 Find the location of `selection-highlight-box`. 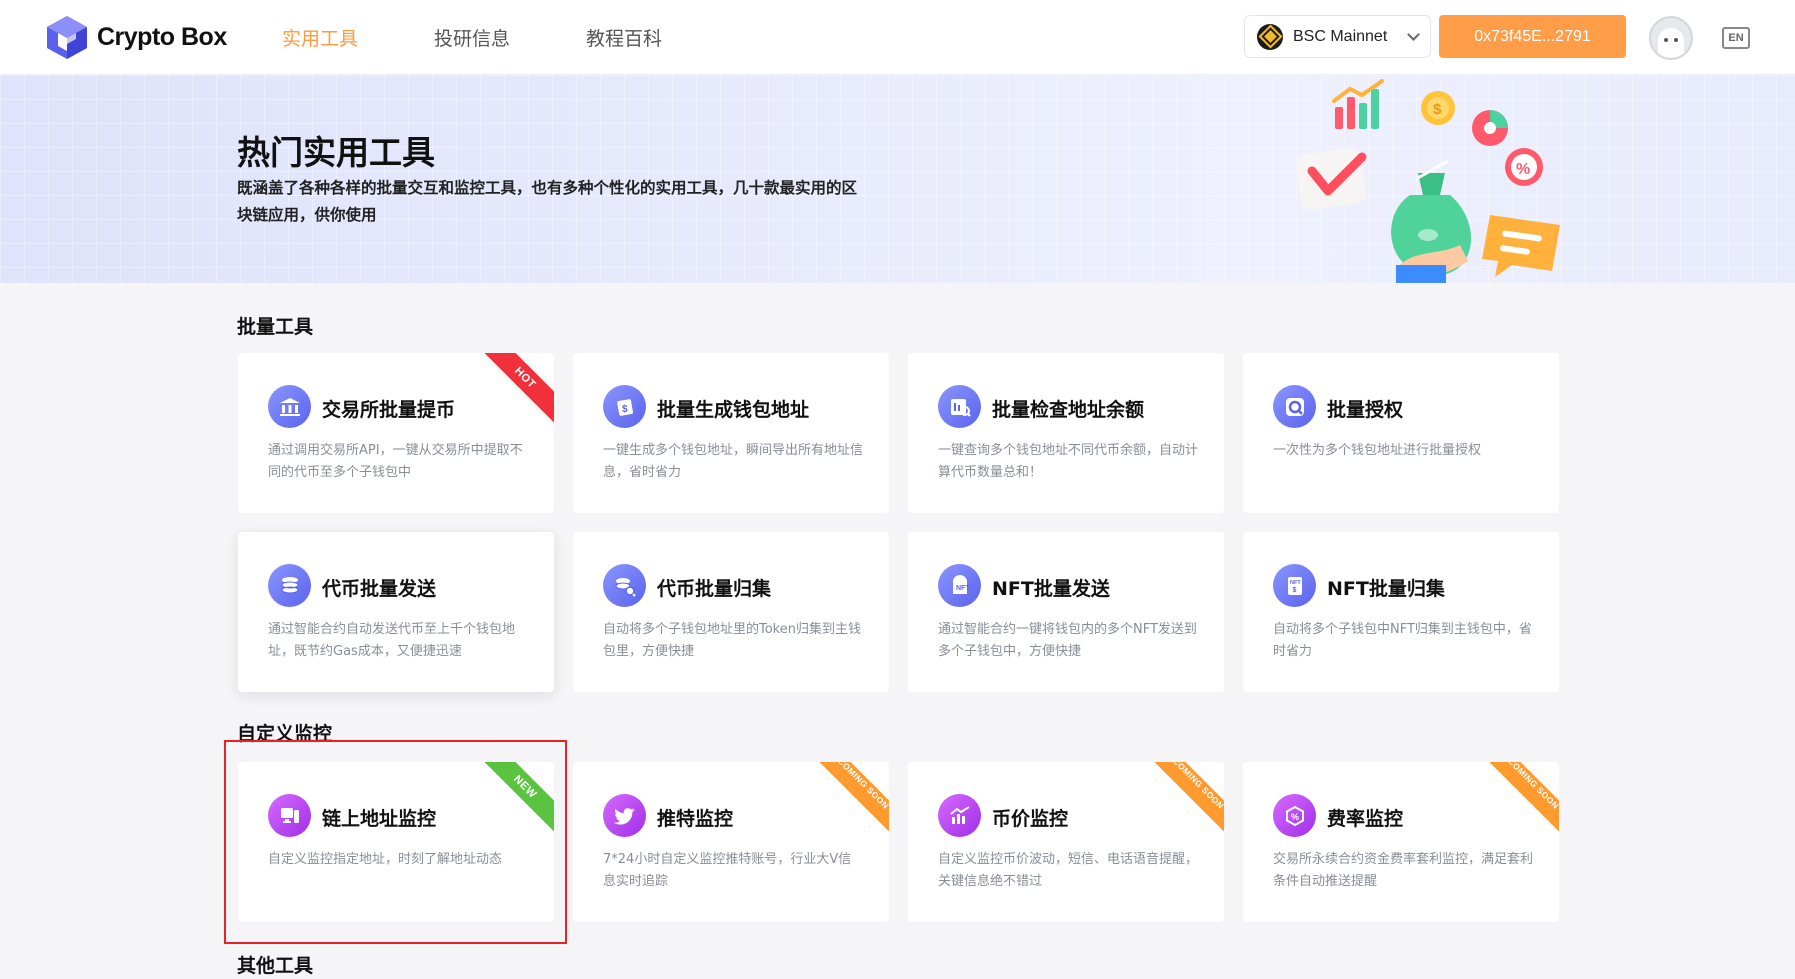

selection-highlight-box is located at coordinates (395, 842).